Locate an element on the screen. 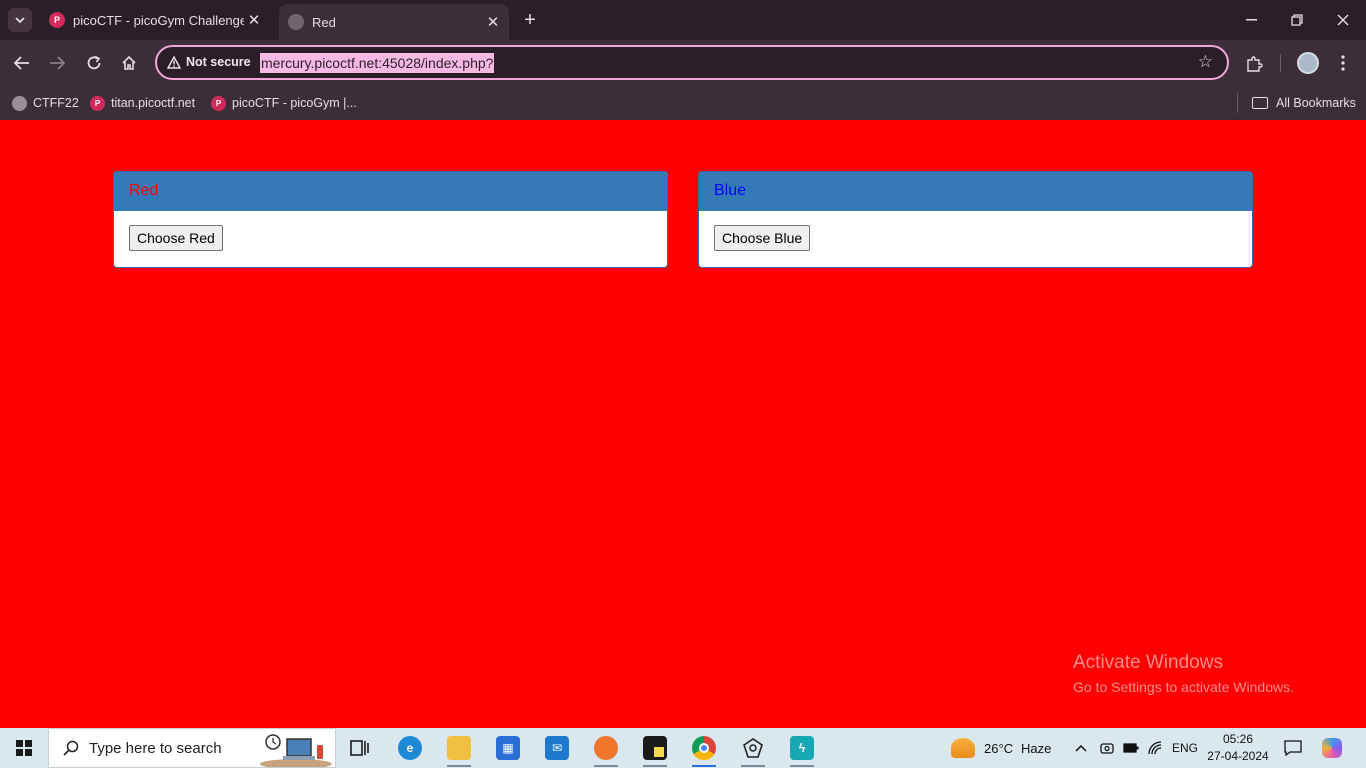 The width and height of the screenshot is (1366, 768). bookmark-label: titan.picoctf.net is located at coordinates (153, 103).